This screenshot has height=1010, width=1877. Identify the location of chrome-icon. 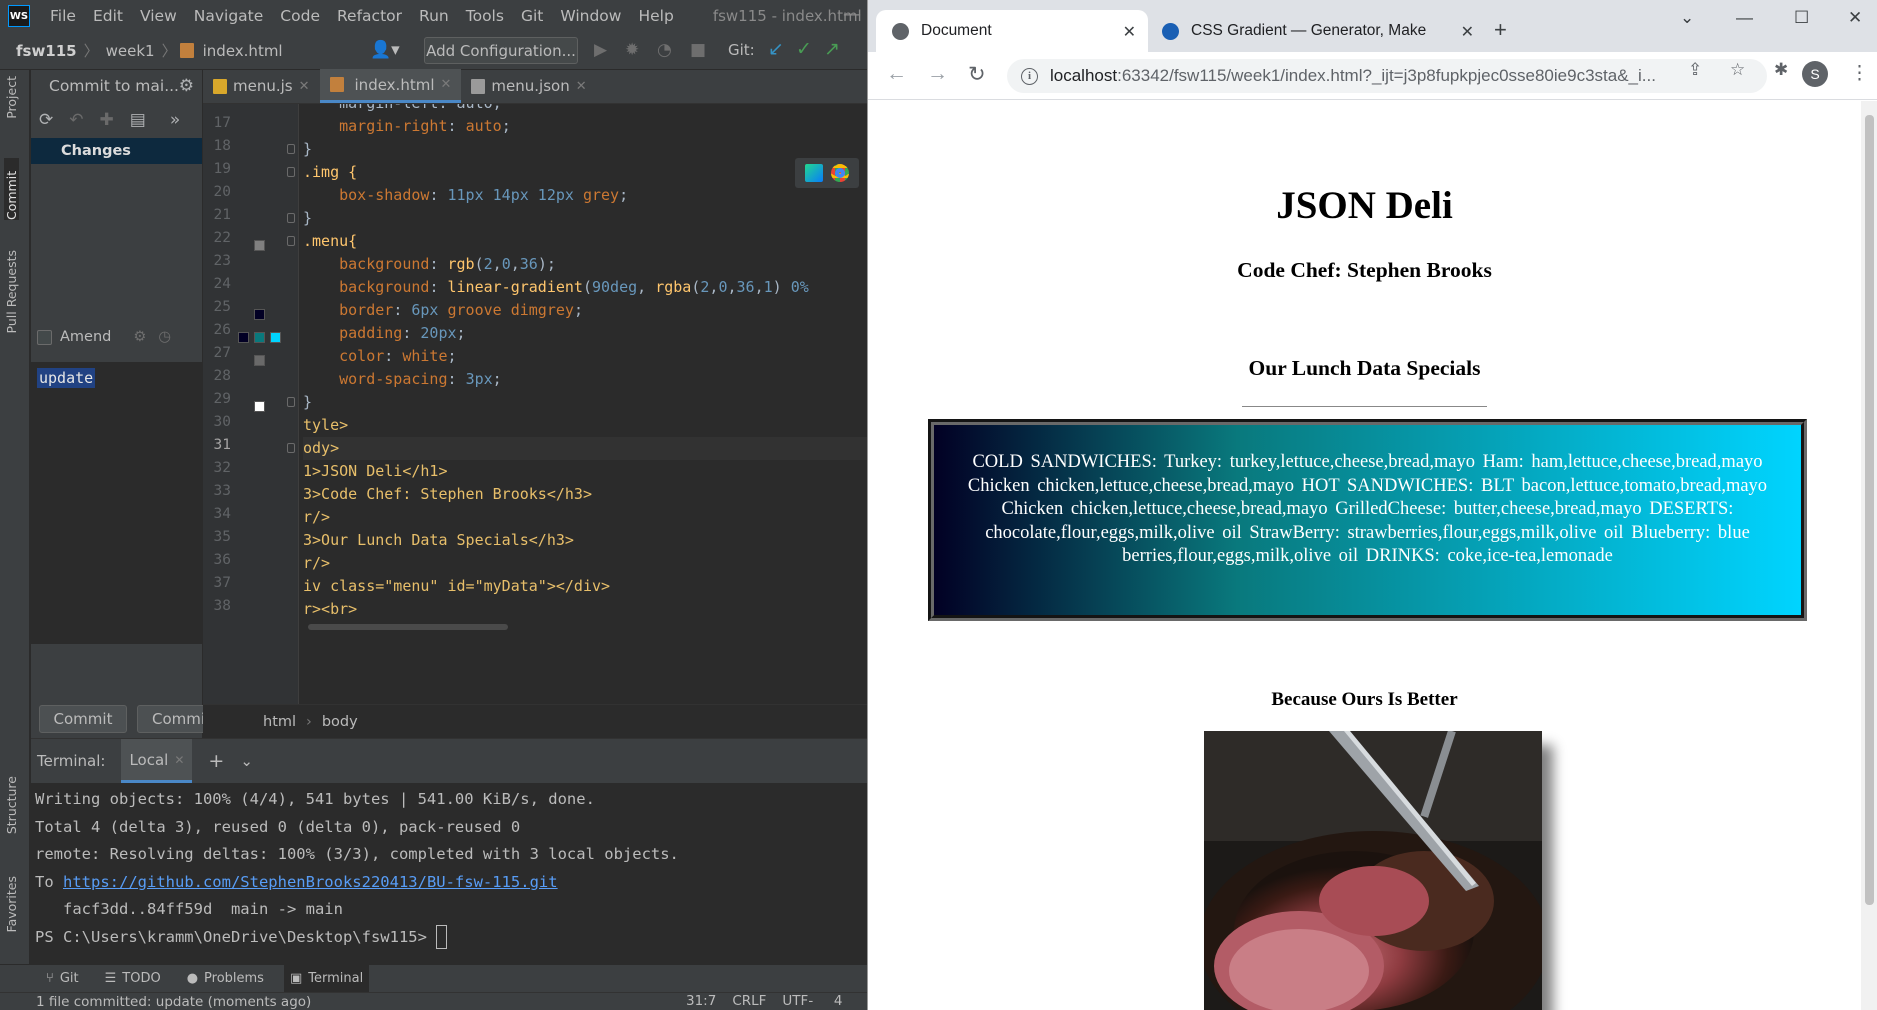
(840, 173).